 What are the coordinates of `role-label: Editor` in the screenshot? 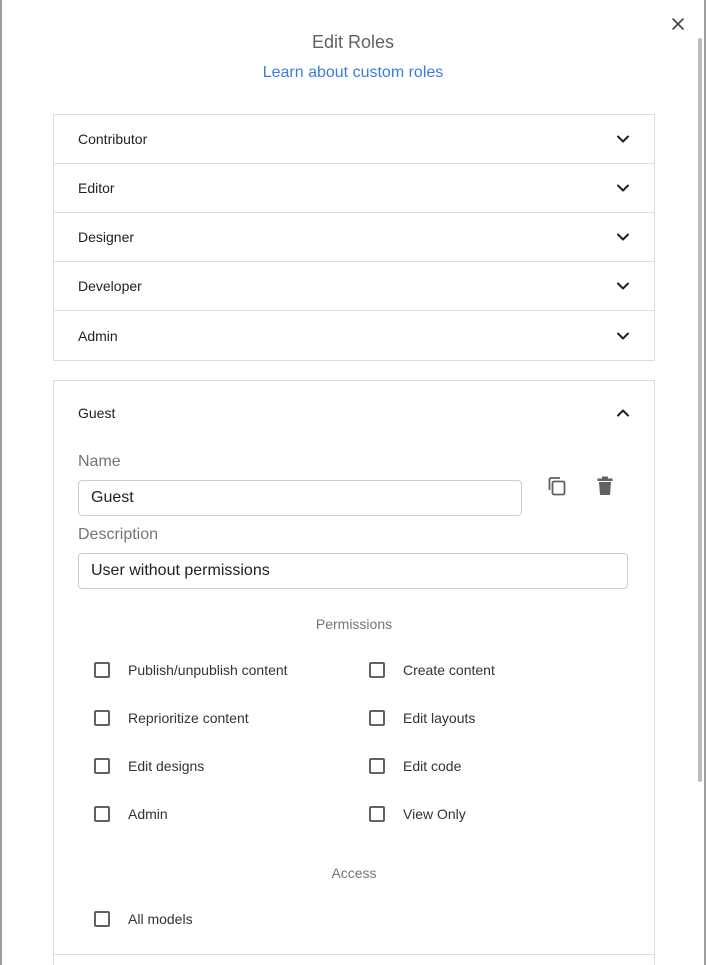 It's located at (96, 188).